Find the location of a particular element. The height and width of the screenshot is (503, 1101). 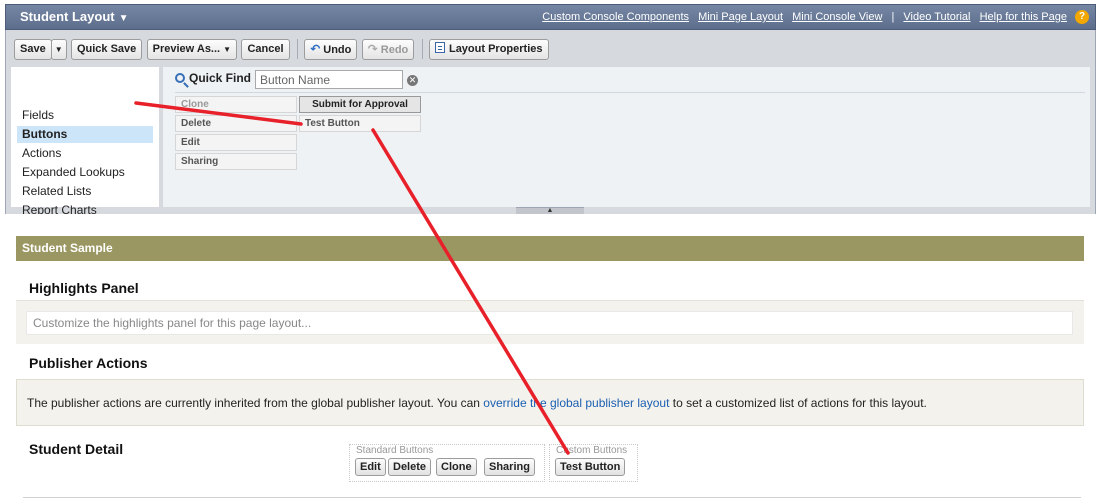

save-button: Save is located at coordinates (33, 49).